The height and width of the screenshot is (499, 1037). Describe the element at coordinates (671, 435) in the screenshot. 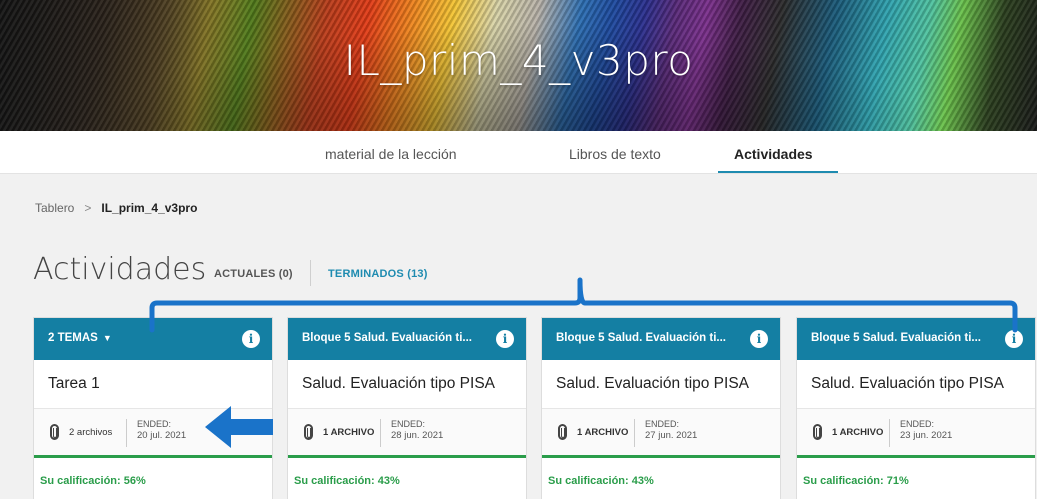

I see `ended-date: 27 jun. 2021` at that location.